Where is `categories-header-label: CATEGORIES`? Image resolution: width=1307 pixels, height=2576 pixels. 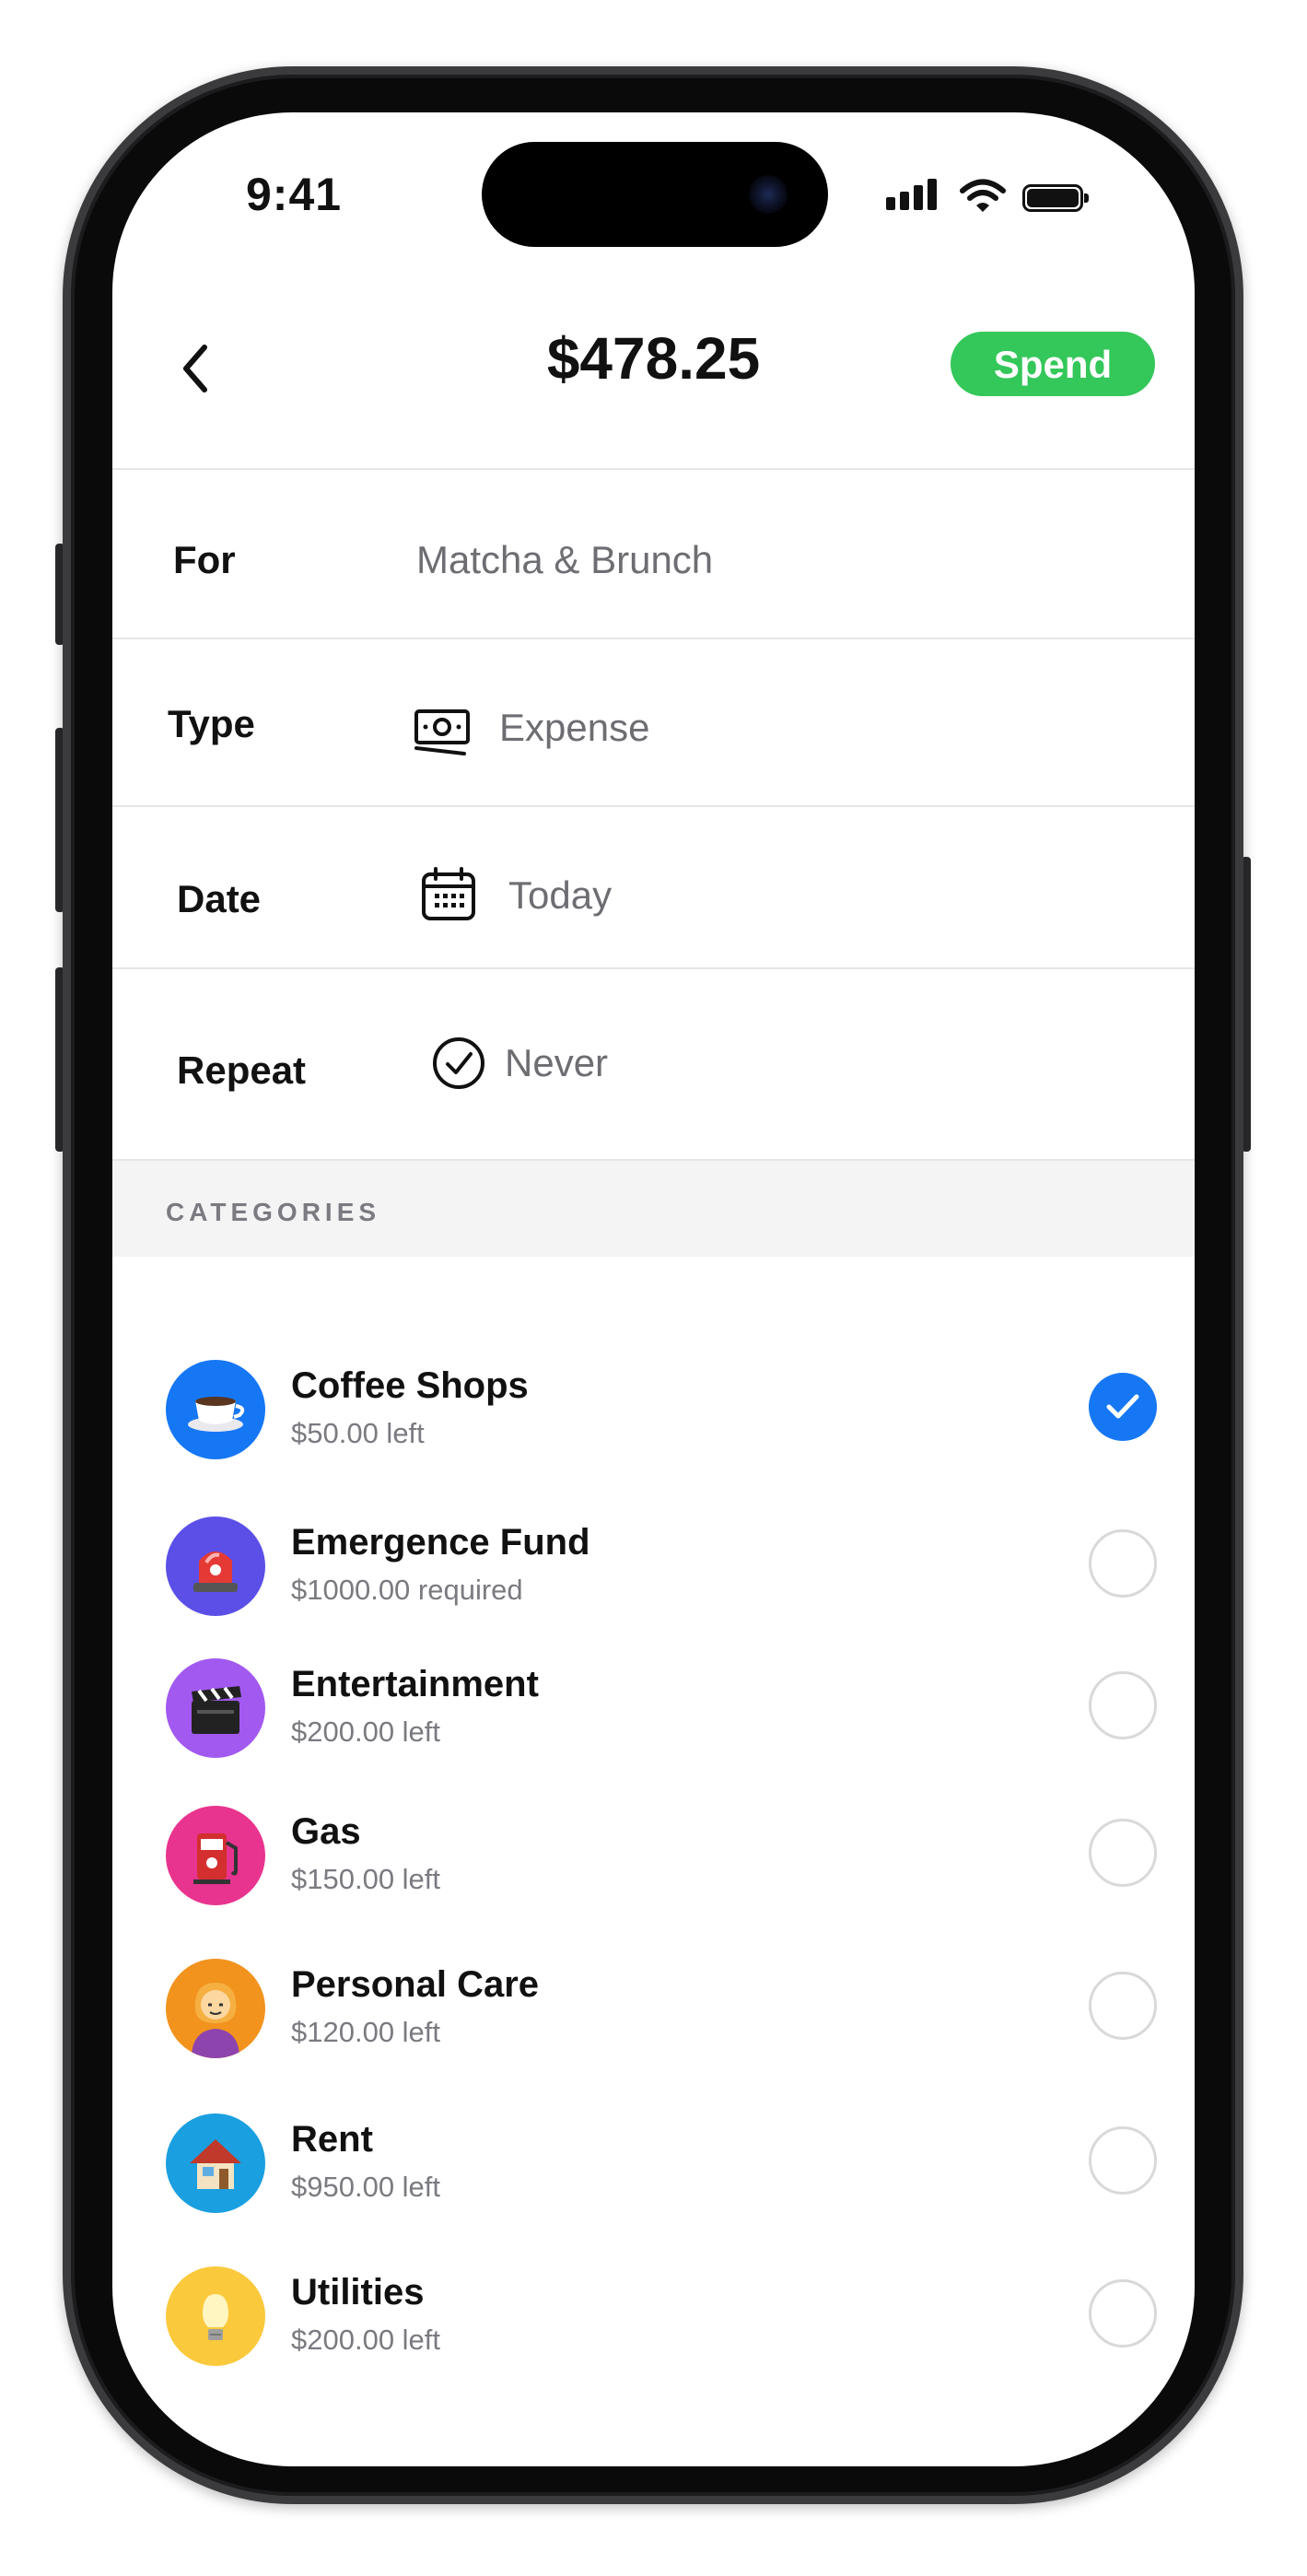
categories-header-label: CATEGORIES is located at coordinates (274, 1212).